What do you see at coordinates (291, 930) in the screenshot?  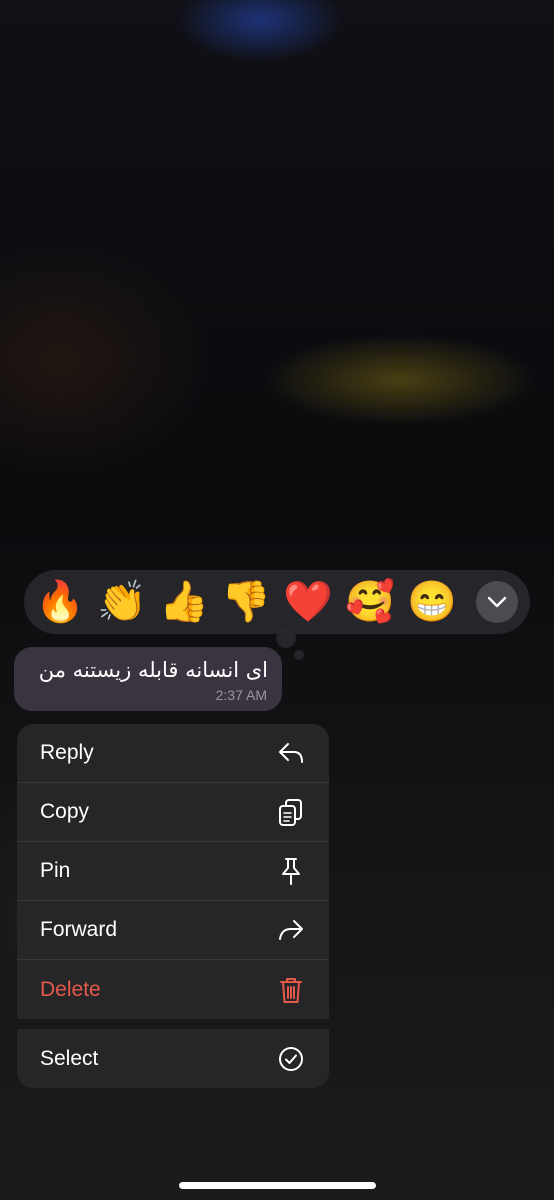 I see `forward-icon` at bounding box center [291, 930].